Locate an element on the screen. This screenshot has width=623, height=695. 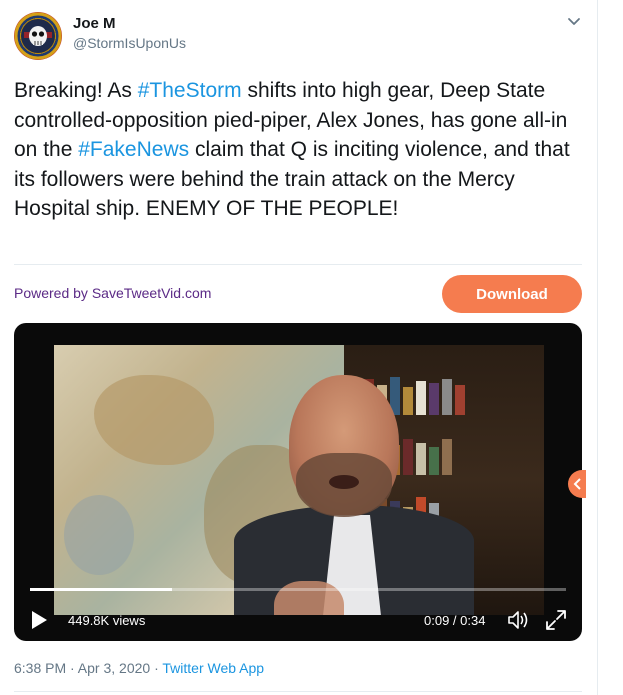
caret-down-icon is located at coordinates (574, 21).